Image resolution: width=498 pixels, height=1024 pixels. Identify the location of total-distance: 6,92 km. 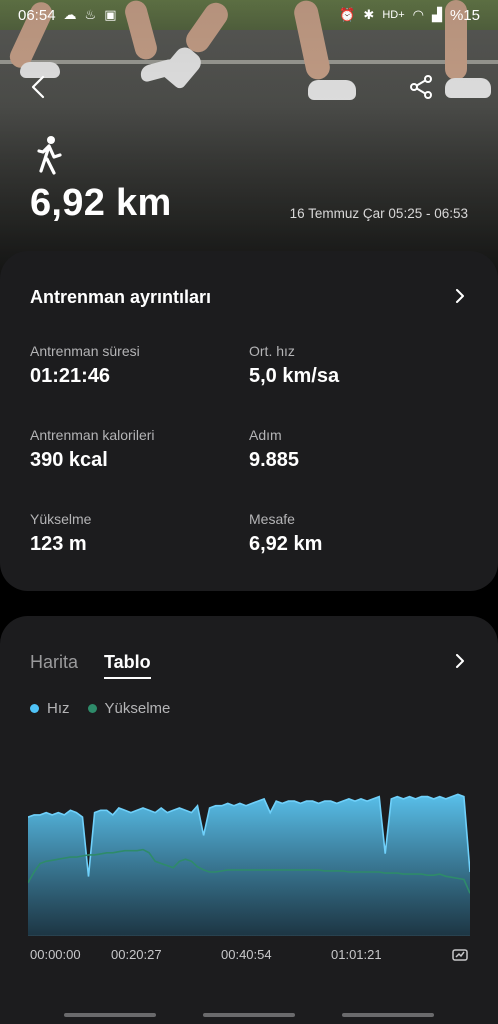
(101, 203).